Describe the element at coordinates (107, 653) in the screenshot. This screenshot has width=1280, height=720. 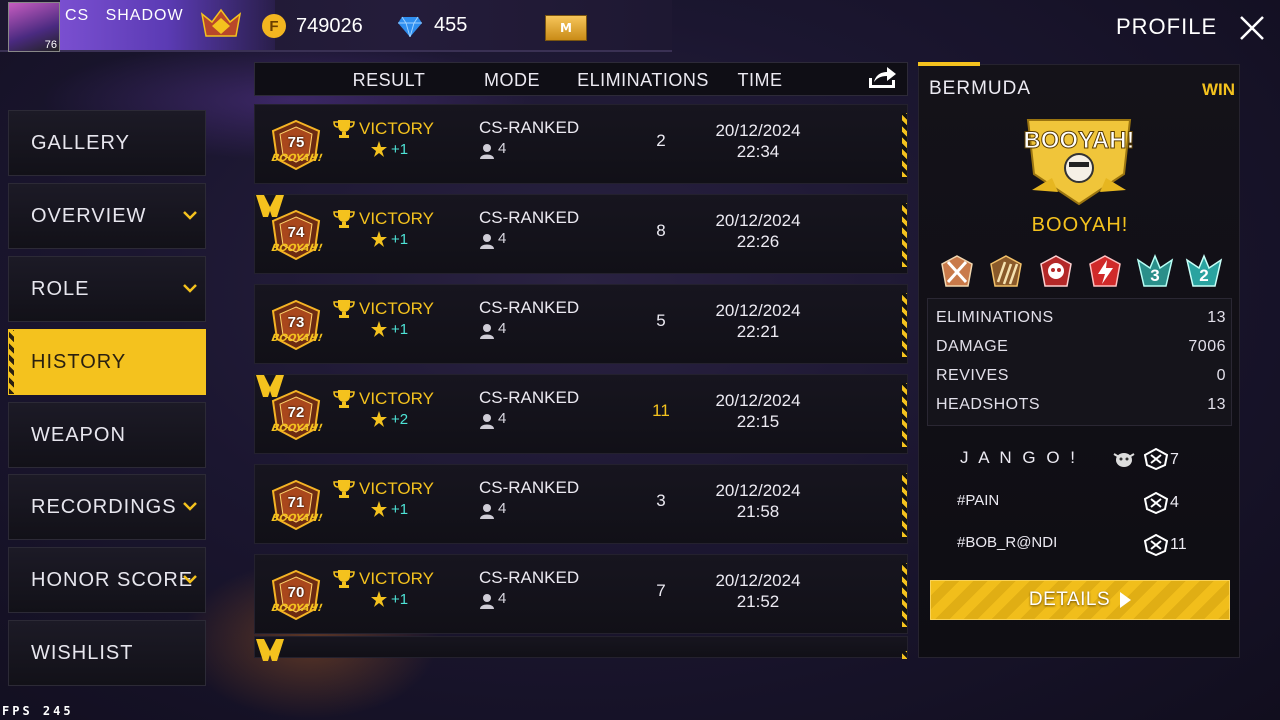
I see `sidebar-item-wishlist: WISHLIST` at that location.